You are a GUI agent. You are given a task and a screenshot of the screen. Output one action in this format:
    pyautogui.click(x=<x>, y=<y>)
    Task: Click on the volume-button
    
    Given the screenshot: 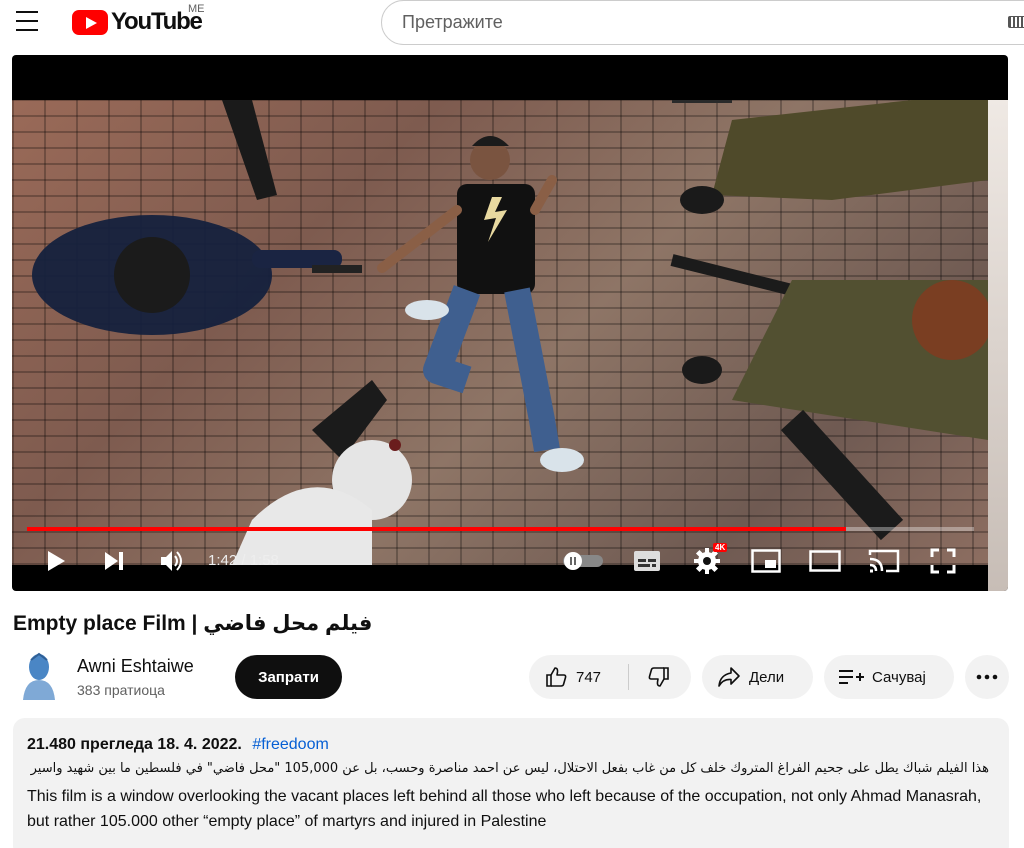 What is the action you would take?
    pyautogui.click(x=172, y=561)
    